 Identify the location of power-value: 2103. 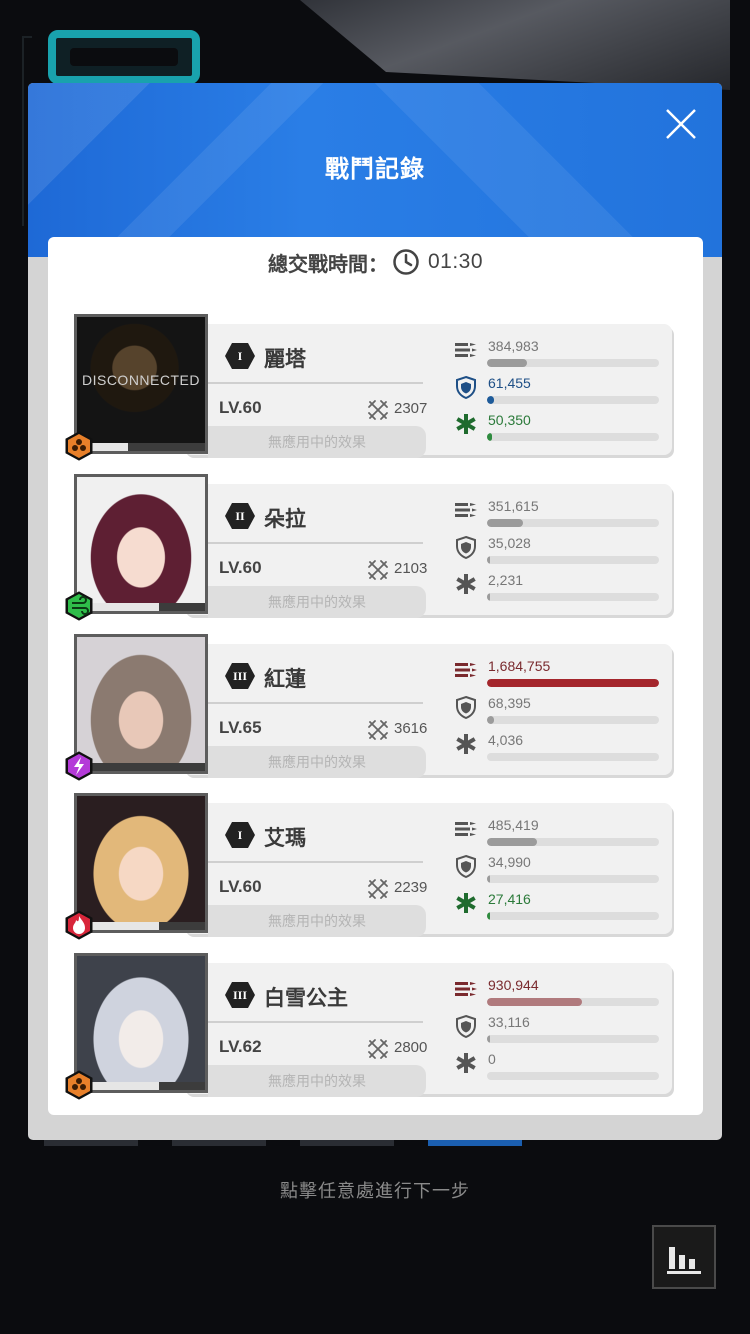
(411, 568).